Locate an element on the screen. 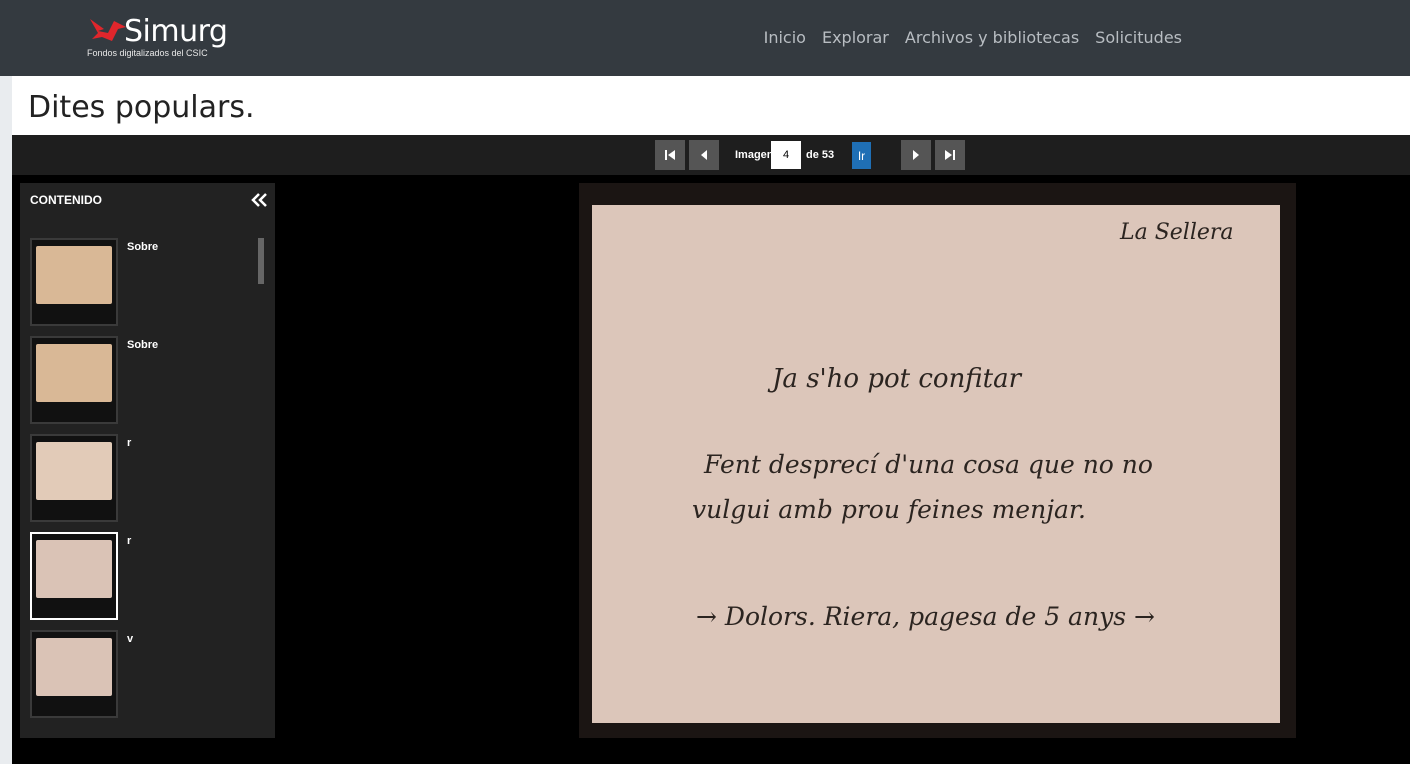  saying-text: Ja s'ho pot confitar is located at coordinates (895, 379).